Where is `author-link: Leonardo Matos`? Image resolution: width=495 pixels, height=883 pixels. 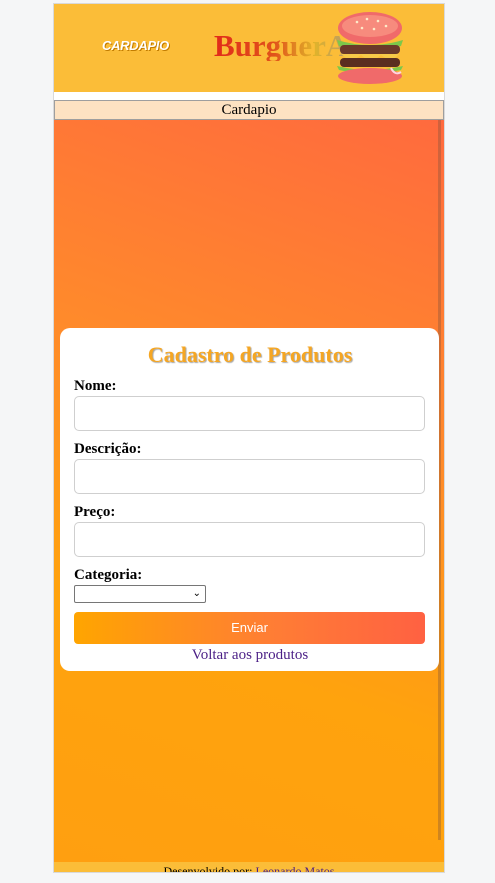
author-link: Leonardo Matos is located at coordinates (295, 868).